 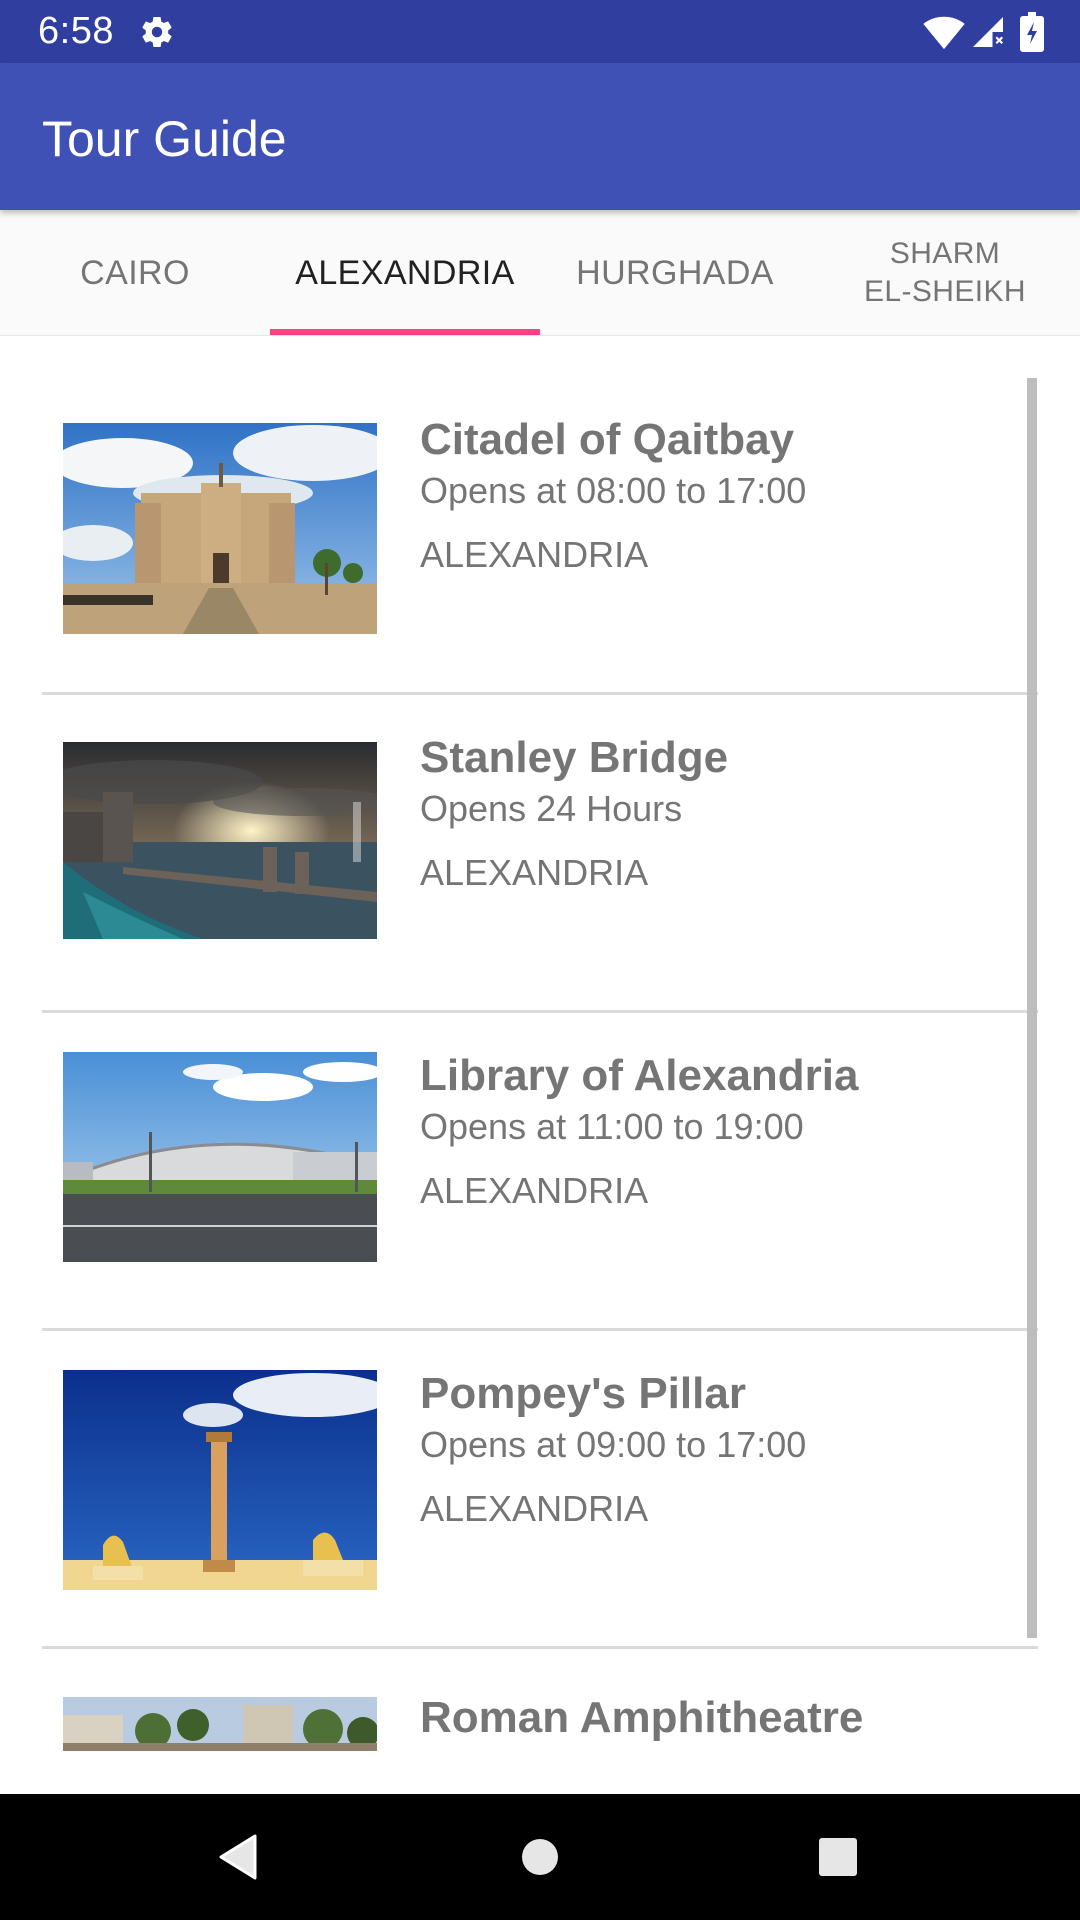 I want to click on gear-icon, so click(x=157, y=32).